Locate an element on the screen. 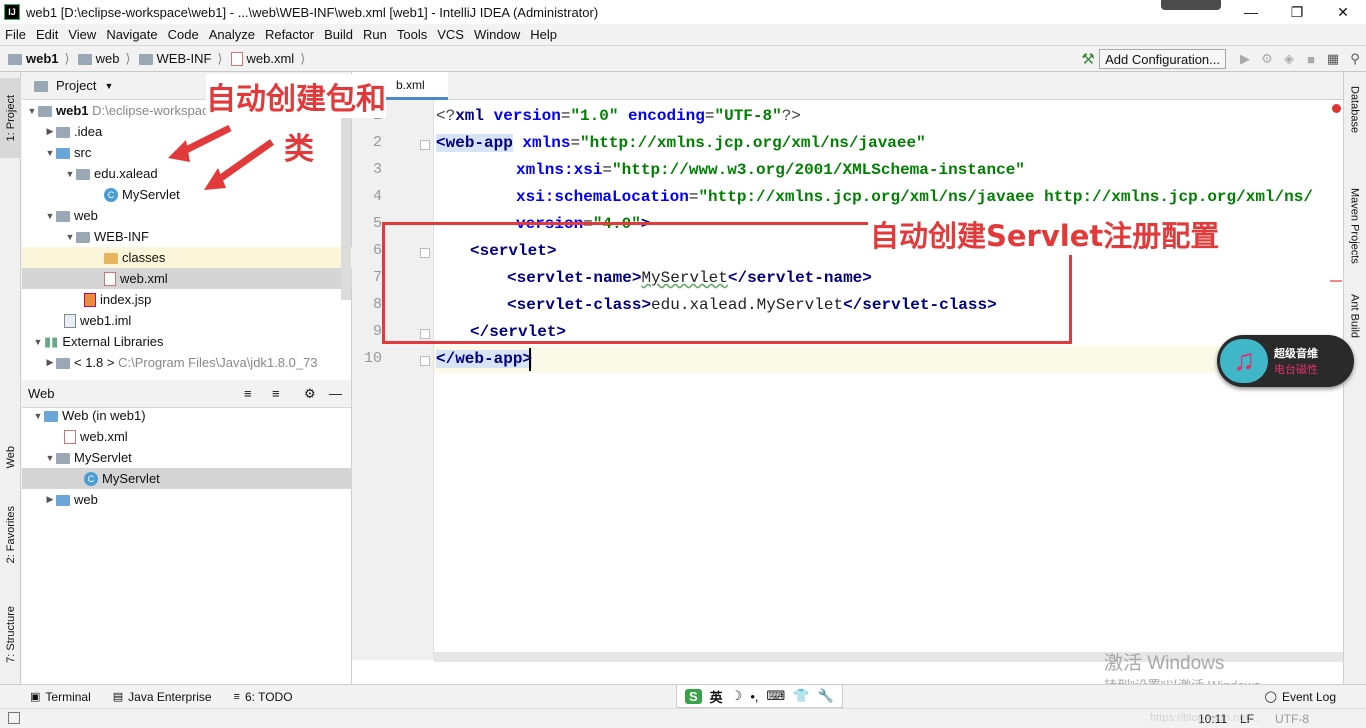  libraries-icon: ▮▮ is located at coordinates (51, 341).